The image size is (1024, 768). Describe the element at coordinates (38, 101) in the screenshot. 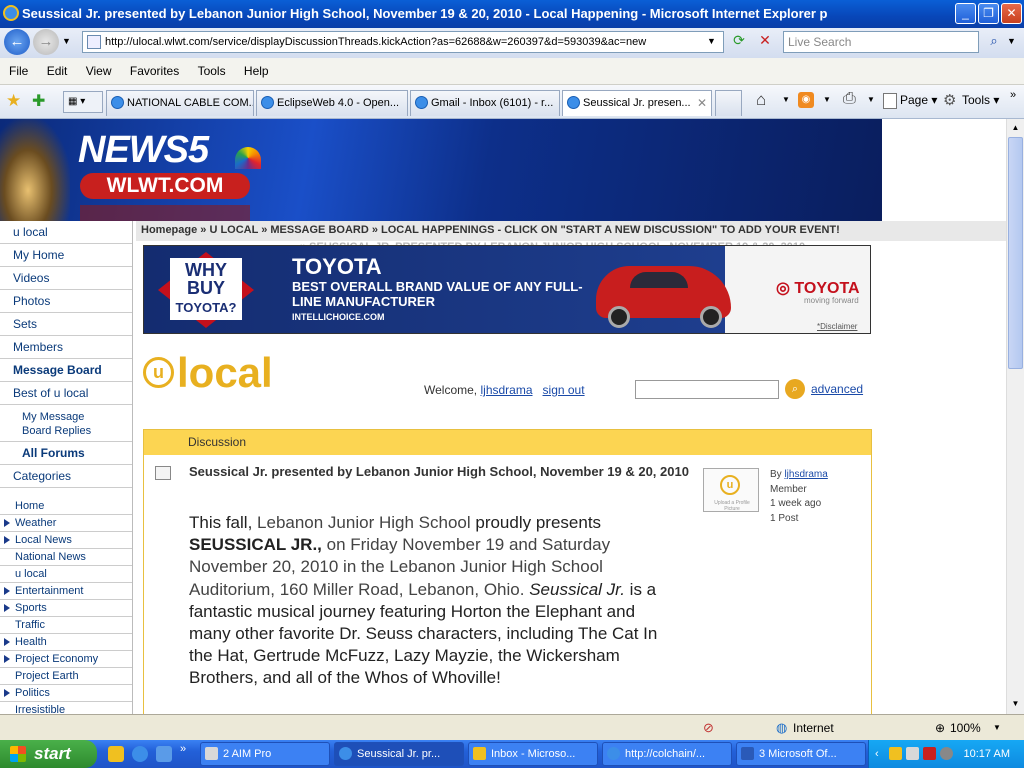

I see `add-favorite-icon: ✚` at that location.